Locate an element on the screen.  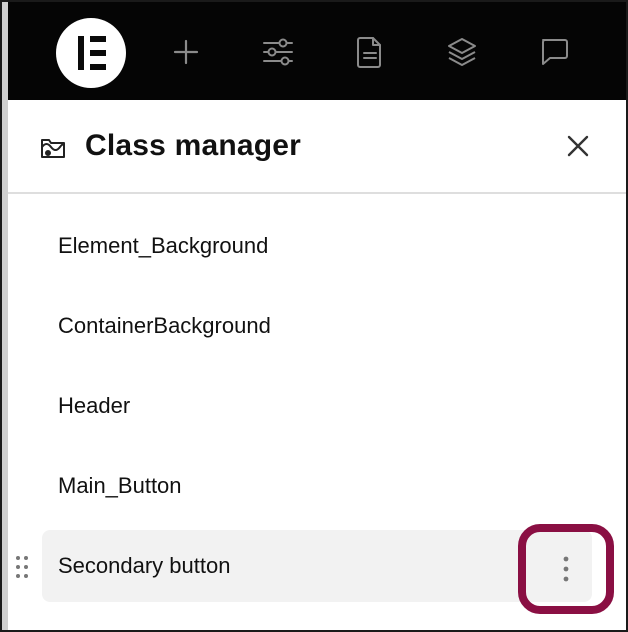
close-button is located at coordinates (578, 146).